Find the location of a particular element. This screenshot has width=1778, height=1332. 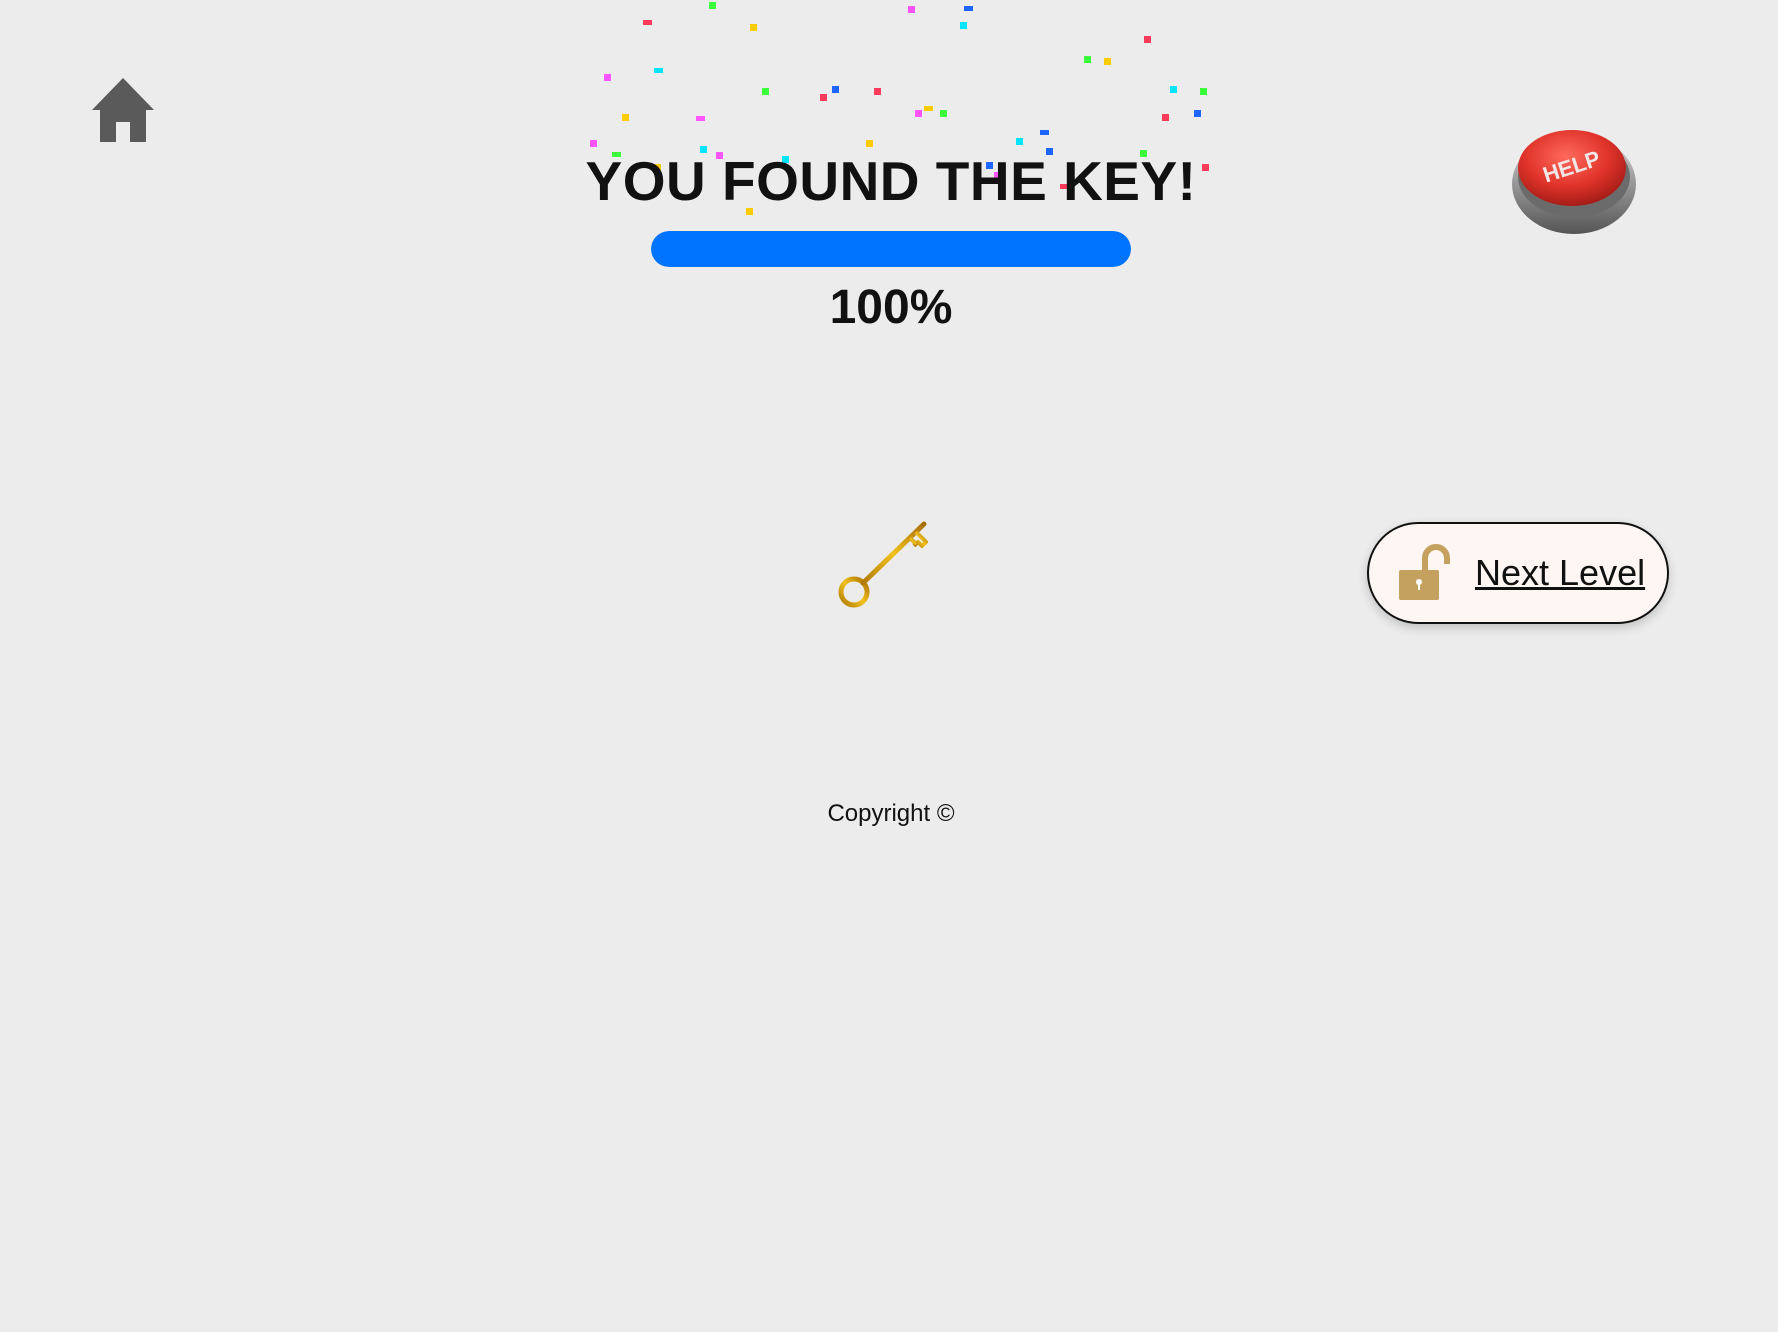

progress-percent: 100% is located at coordinates (891, 307).